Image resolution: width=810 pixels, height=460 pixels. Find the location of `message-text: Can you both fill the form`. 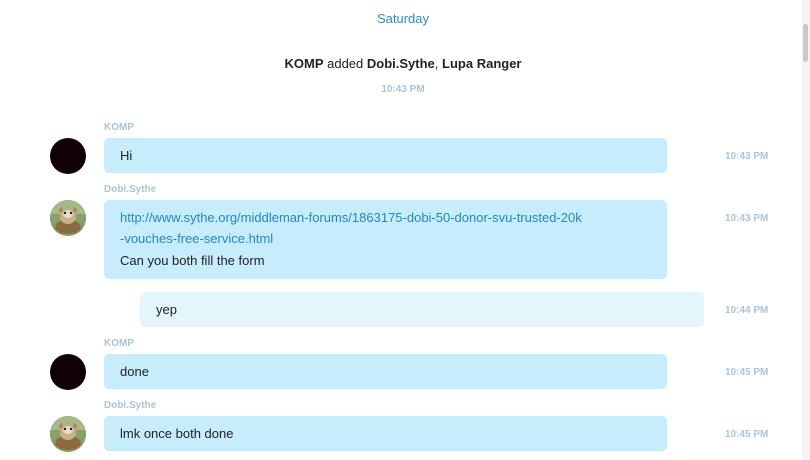

message-text: Can you both fill the form is located at coordinates (192, 260).